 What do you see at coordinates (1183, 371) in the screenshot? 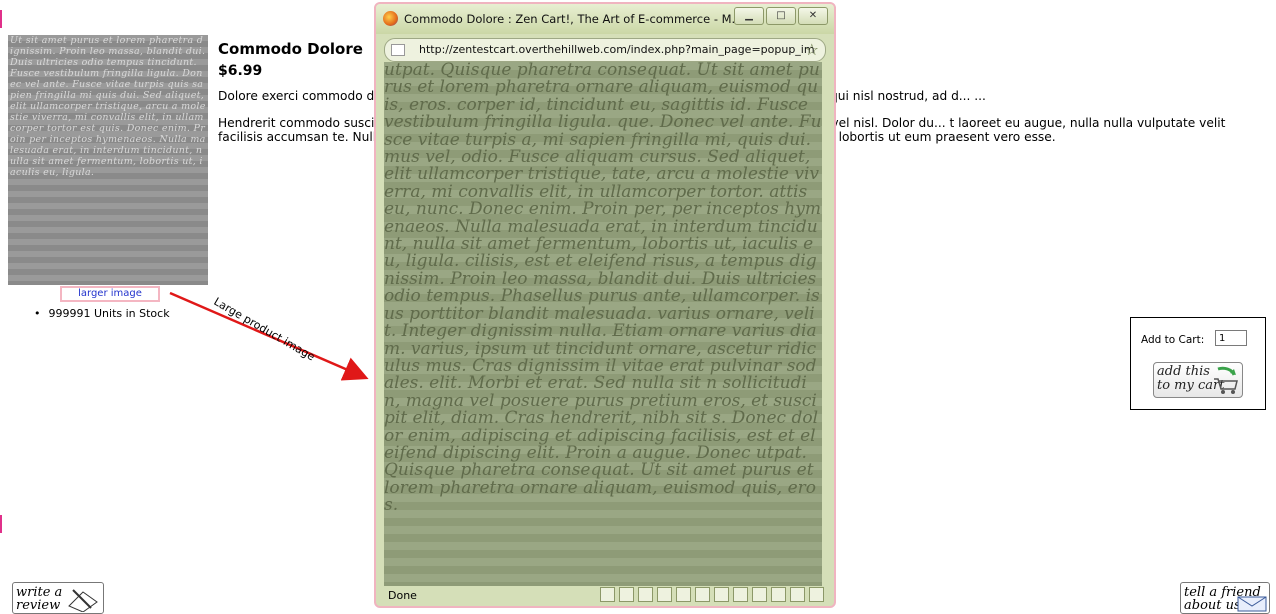
I see `add-to-cart-line1: add this` at bounding box center [1183, 371].